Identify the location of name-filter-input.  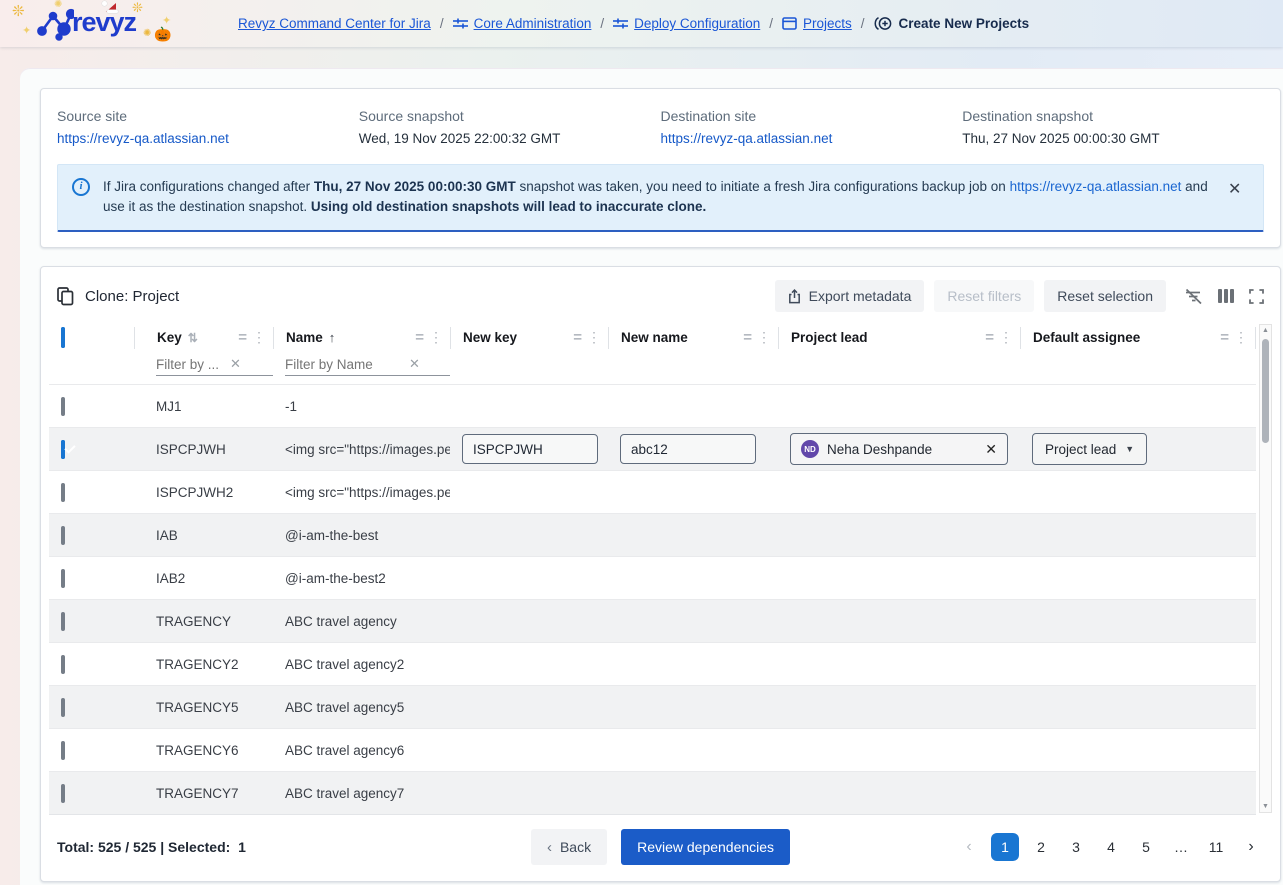
(346, 364).